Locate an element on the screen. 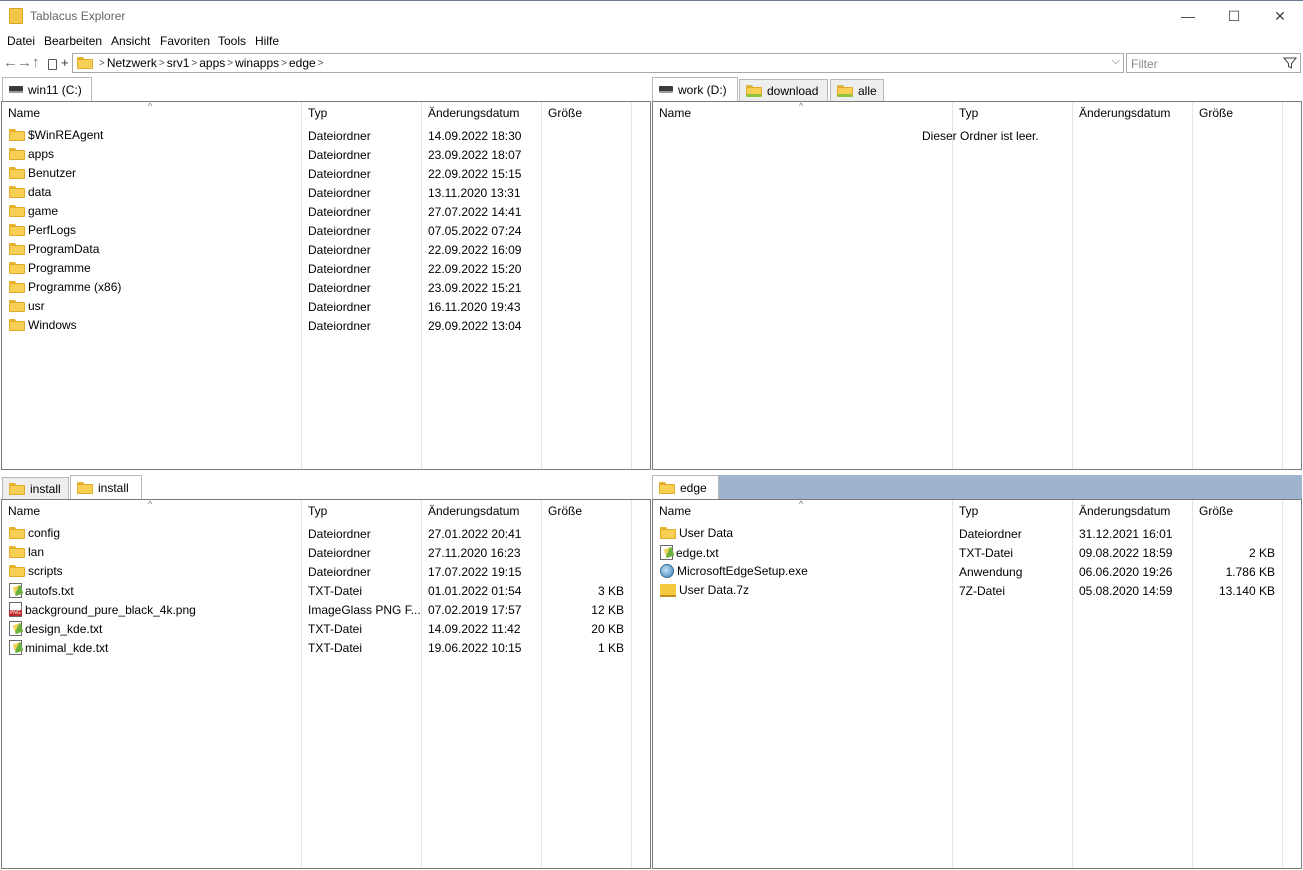 The image size is (1303, 870). maximize-button: ☐ is located at coordinates (1234, 16).